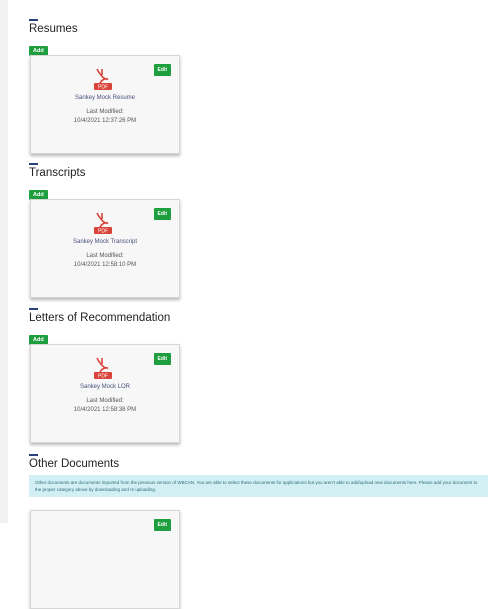 Image resolution: width=488 pixels, height=609 pixels. What do you see at coordinates (57, 182) in the screenshot?
I see `section-transcripts: Transcripts Add` at bounding box center [57, 182].